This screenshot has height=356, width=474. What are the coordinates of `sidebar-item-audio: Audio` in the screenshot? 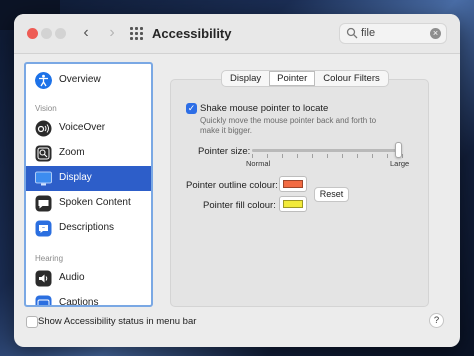 It's located at (88, 278).